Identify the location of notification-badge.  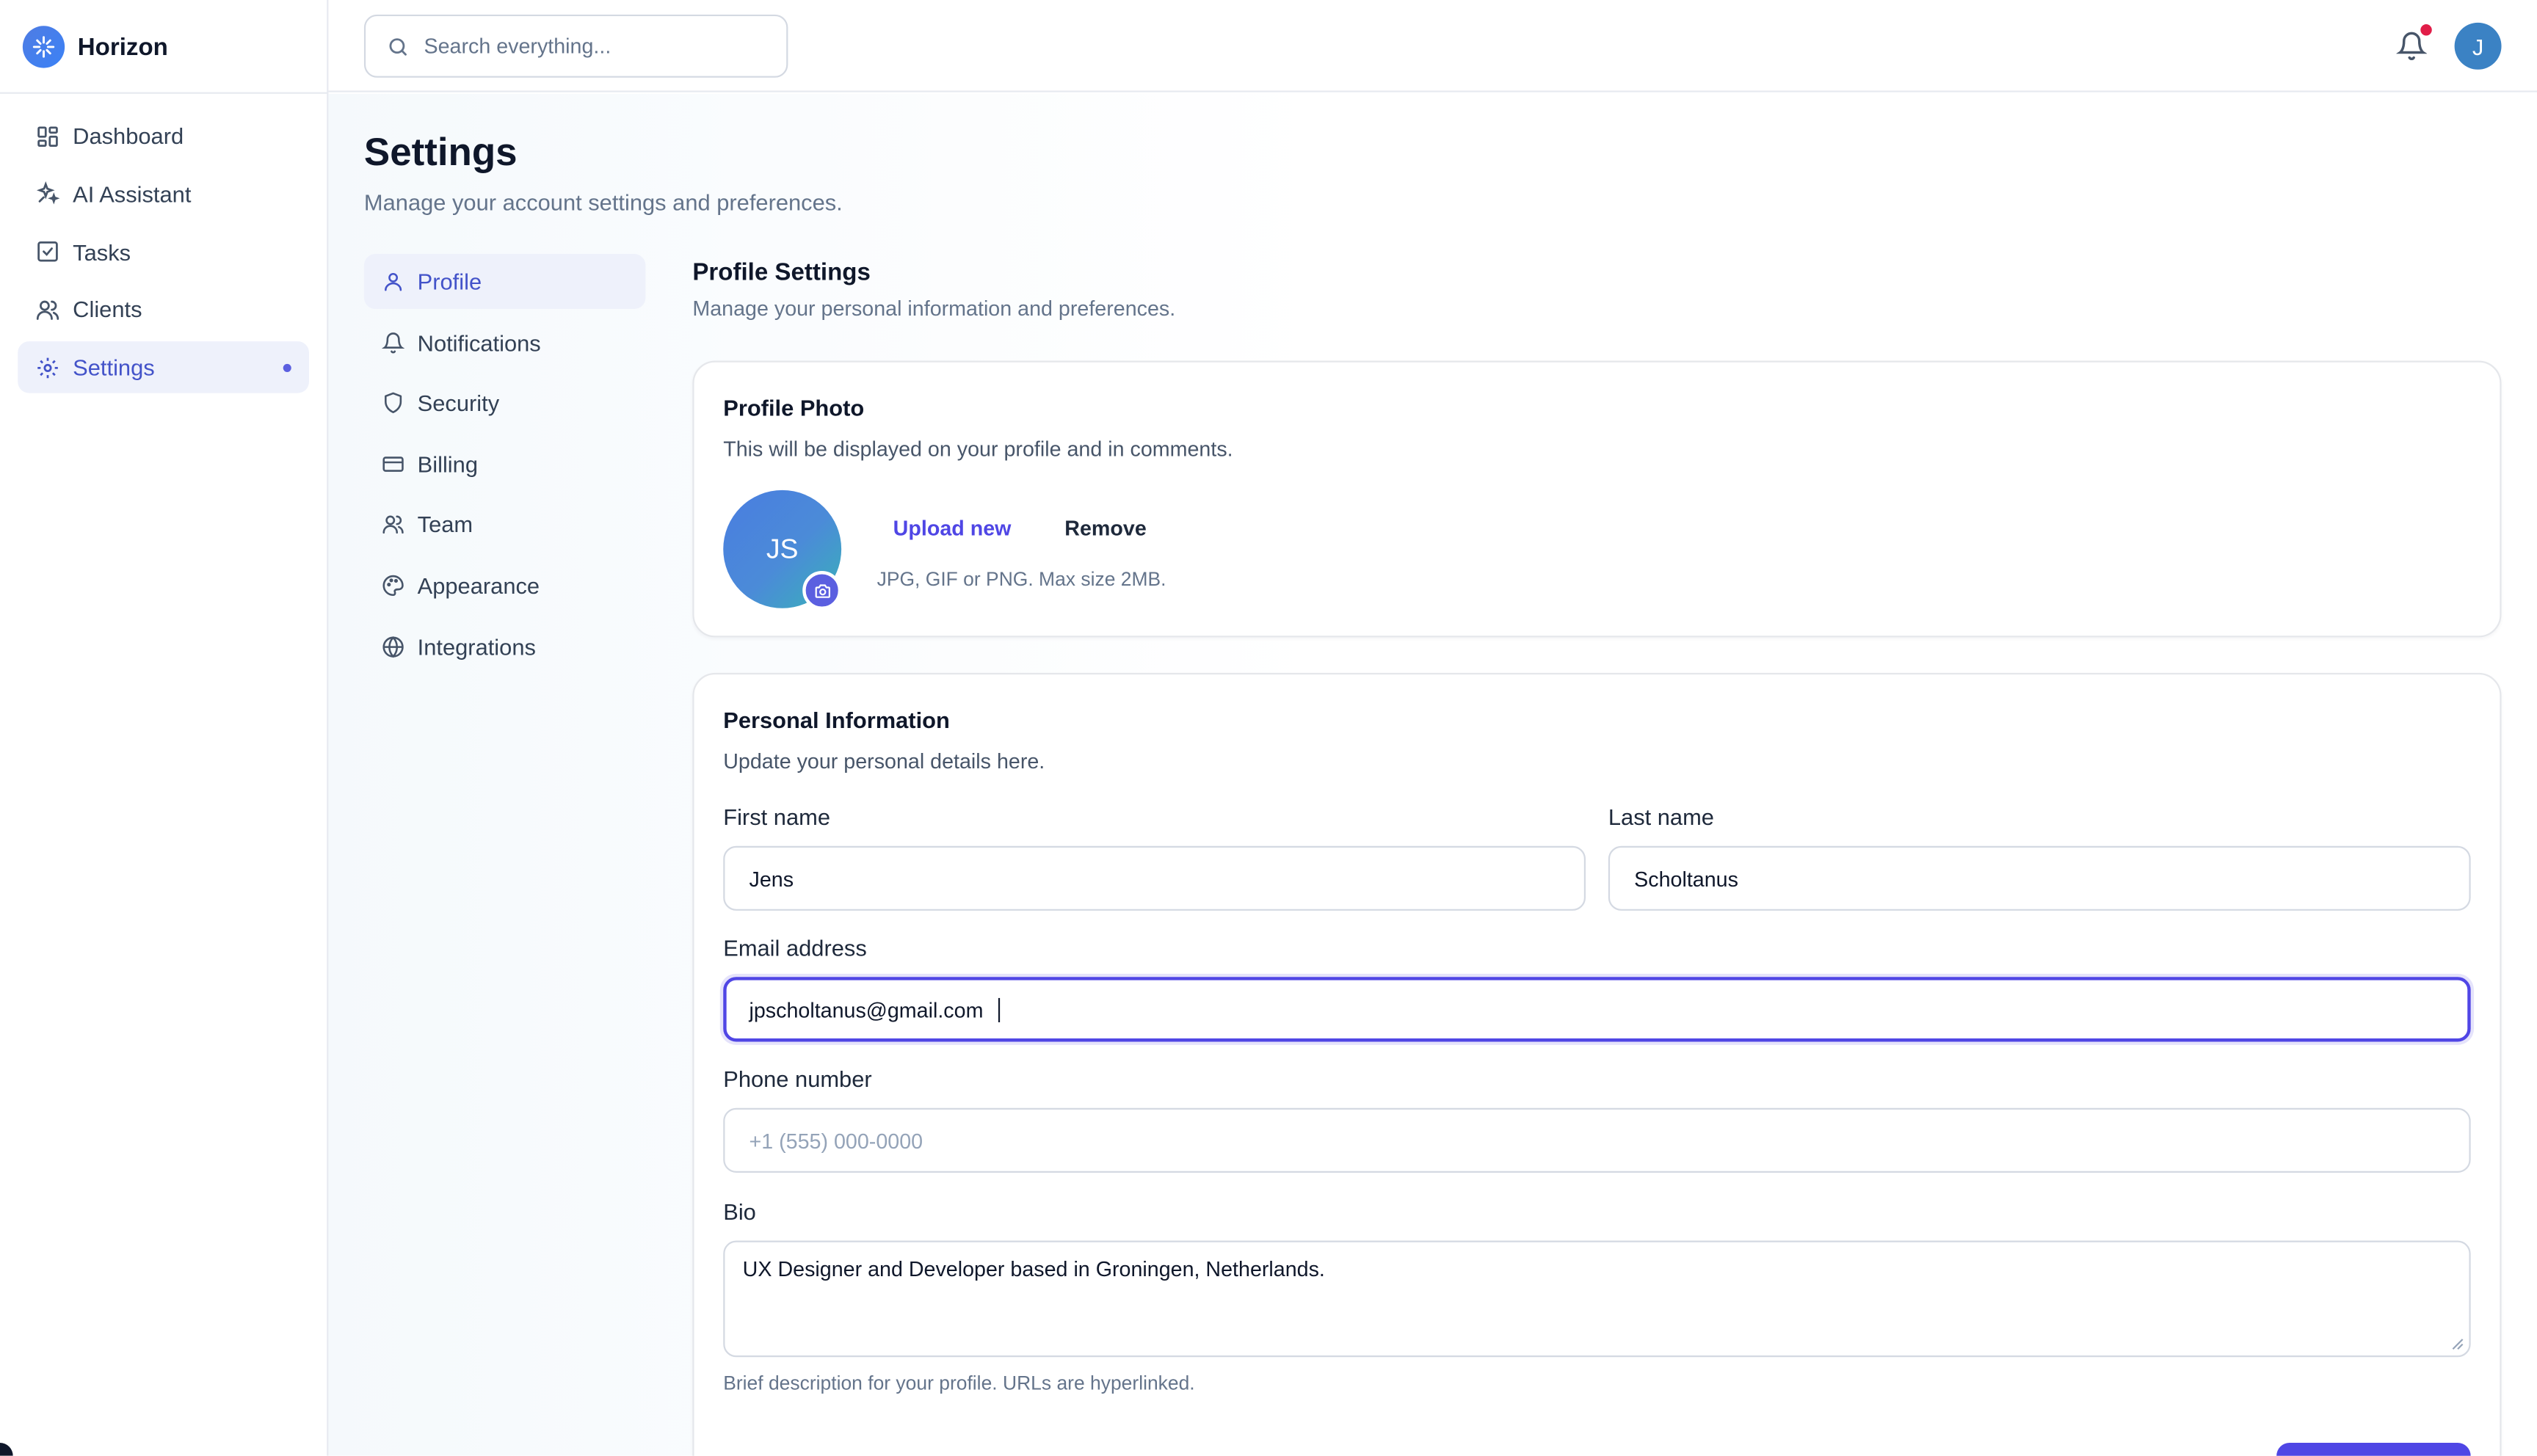
(2426, 30).